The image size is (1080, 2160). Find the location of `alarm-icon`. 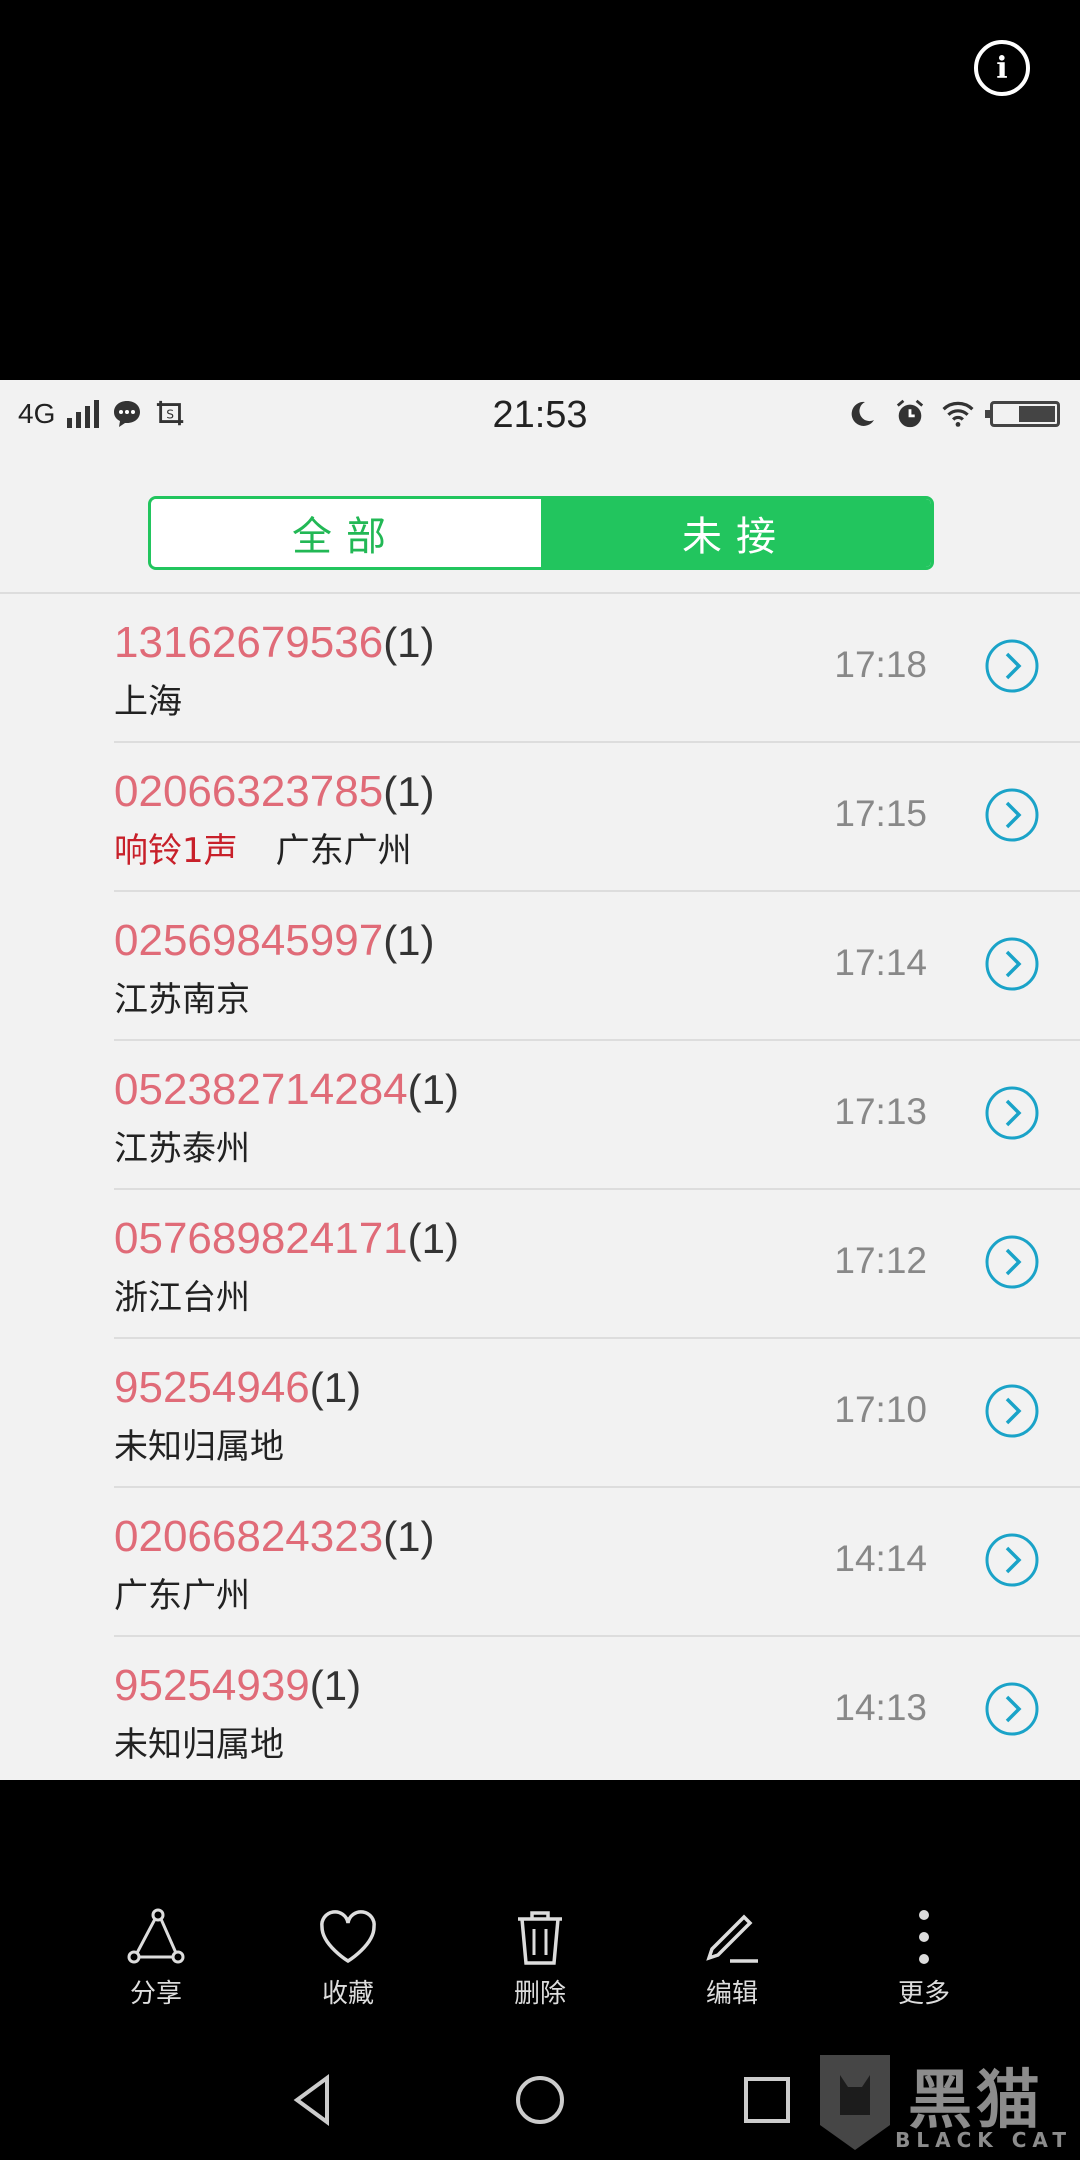

alarm-icon is located at coordinates (910, 414).